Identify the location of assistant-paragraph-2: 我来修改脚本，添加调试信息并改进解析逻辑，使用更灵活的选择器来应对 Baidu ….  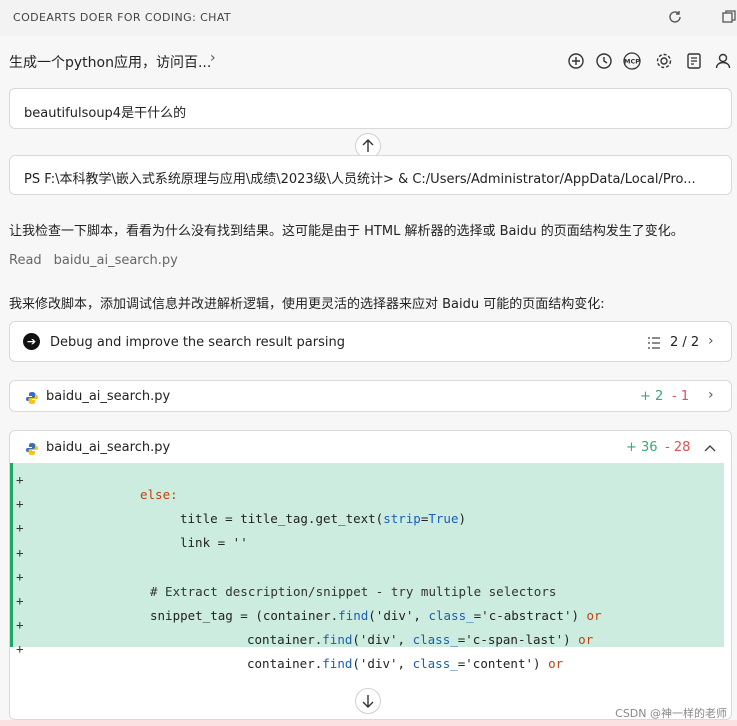
(307, 304).